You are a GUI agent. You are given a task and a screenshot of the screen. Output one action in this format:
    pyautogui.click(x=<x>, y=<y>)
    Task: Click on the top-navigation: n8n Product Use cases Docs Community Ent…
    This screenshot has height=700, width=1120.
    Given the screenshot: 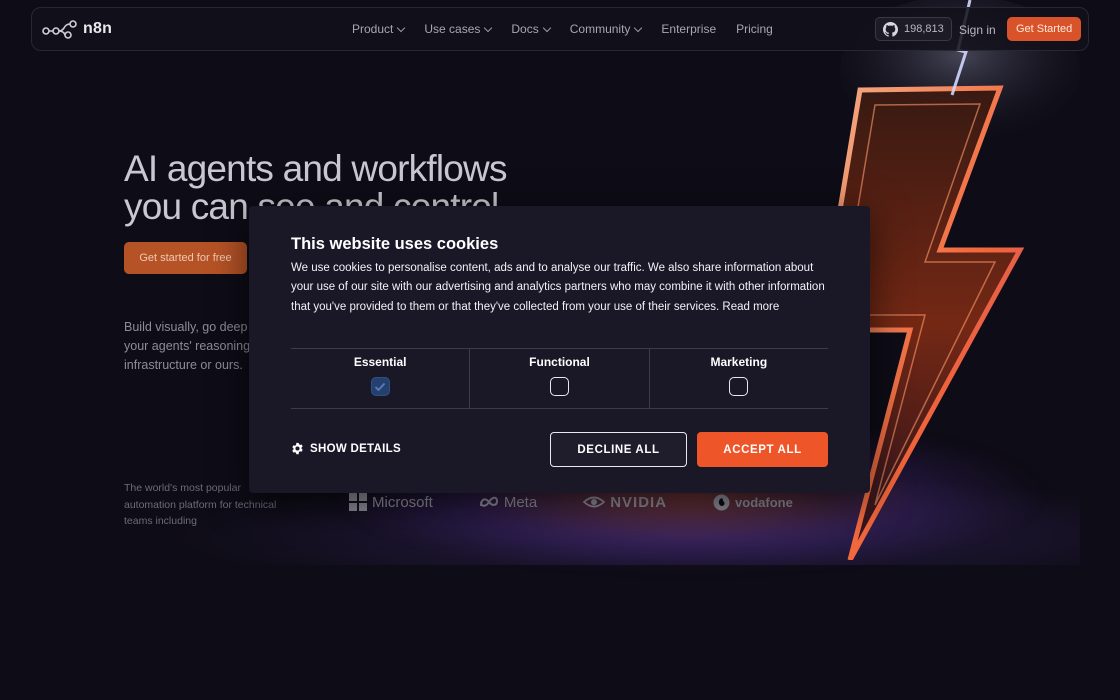 What is the action you would take?
    pyautogui.click(x=560, y=29)
    